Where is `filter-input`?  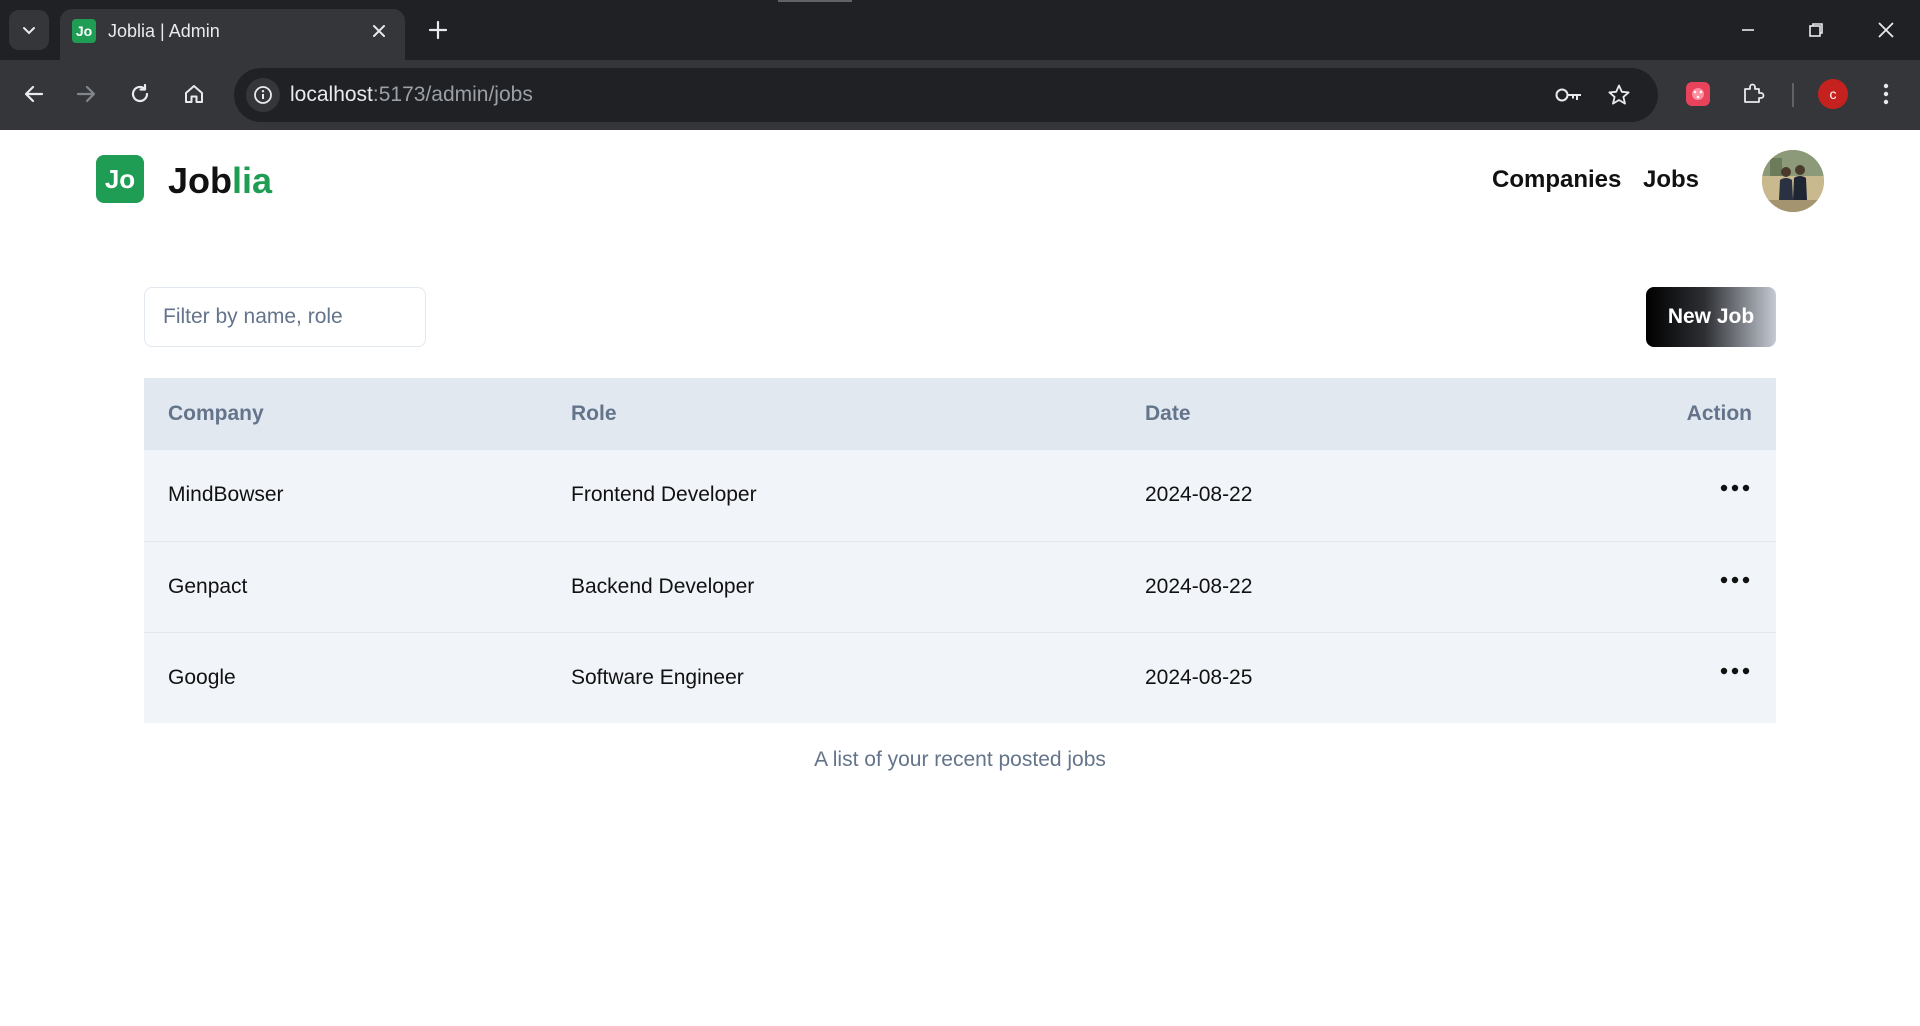 filter-input is located at coordinates (285, 317).